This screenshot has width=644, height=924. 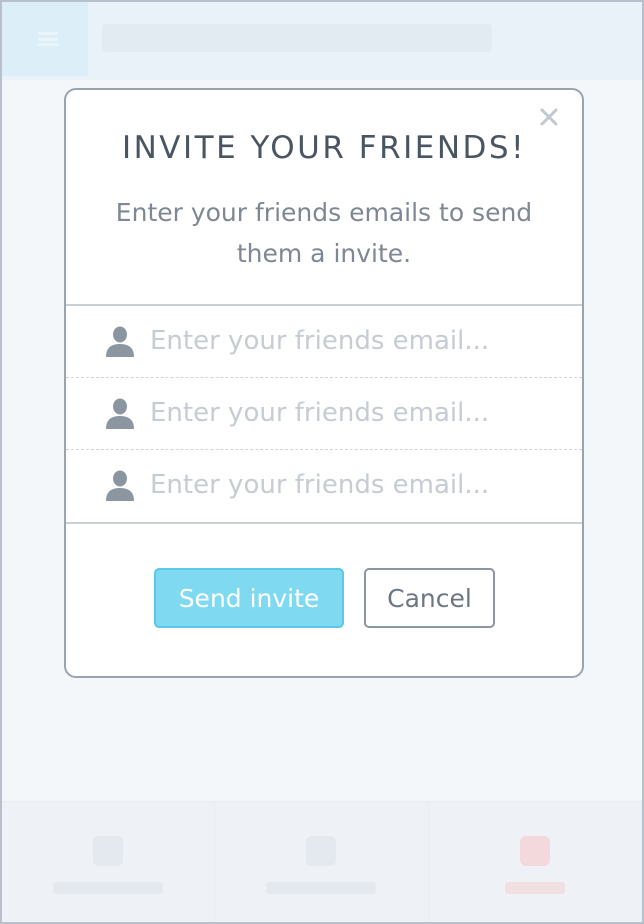 I want to click on close-icon, so click(x=549, y=117).